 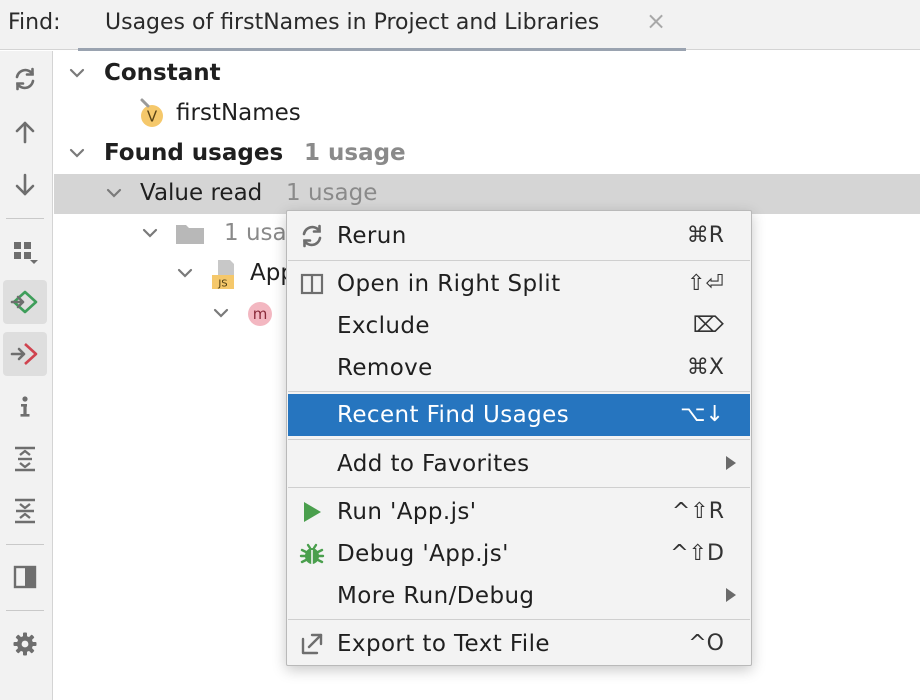 I want to click on left-toolbar, so click(x=26, y=375).